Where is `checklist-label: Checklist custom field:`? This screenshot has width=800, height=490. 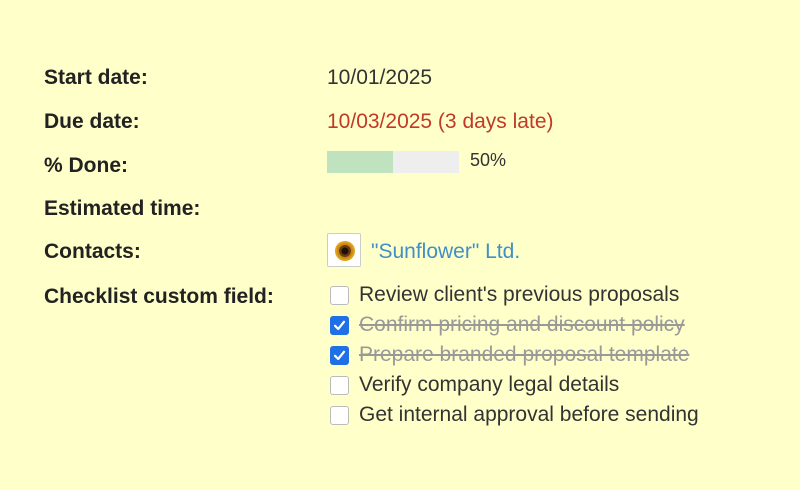 checklist-label: Checklist custom field: is located at coordinates (159, 296).